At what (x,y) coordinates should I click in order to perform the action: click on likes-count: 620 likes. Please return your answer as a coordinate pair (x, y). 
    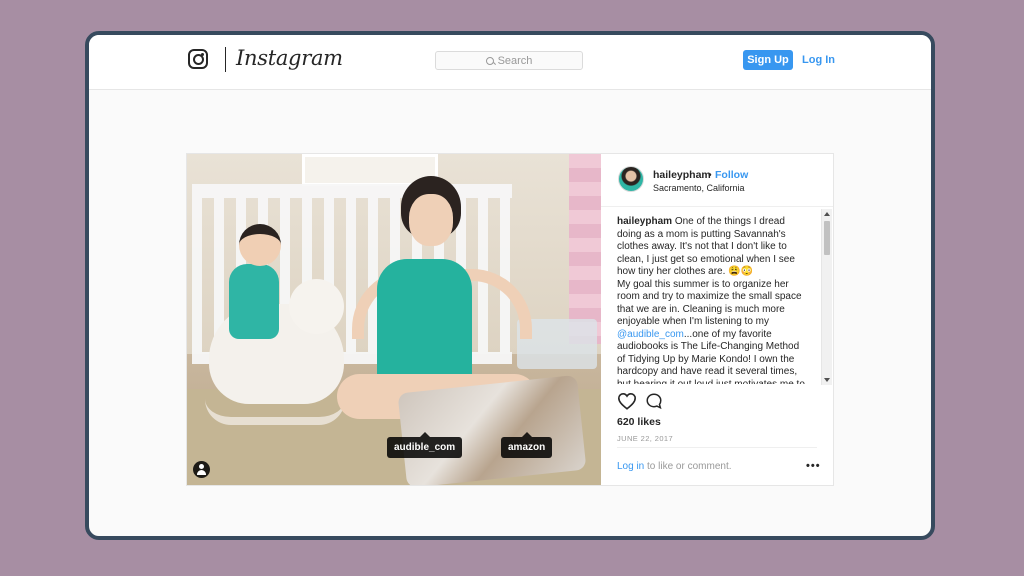
    Looking at the image, I should click on (639, 422).